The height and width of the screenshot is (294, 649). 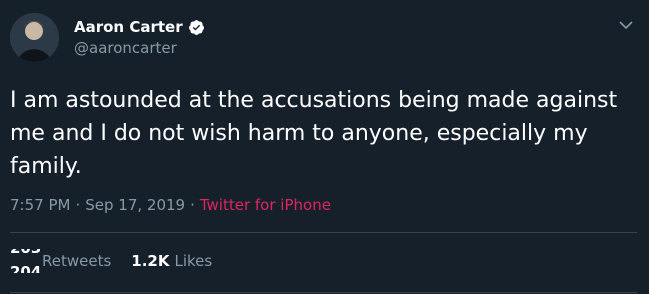 What do you see at coordinates (150, 261) in the screenshot?
I see `likes-count: 1.2K` at bounding box center [150, 261].